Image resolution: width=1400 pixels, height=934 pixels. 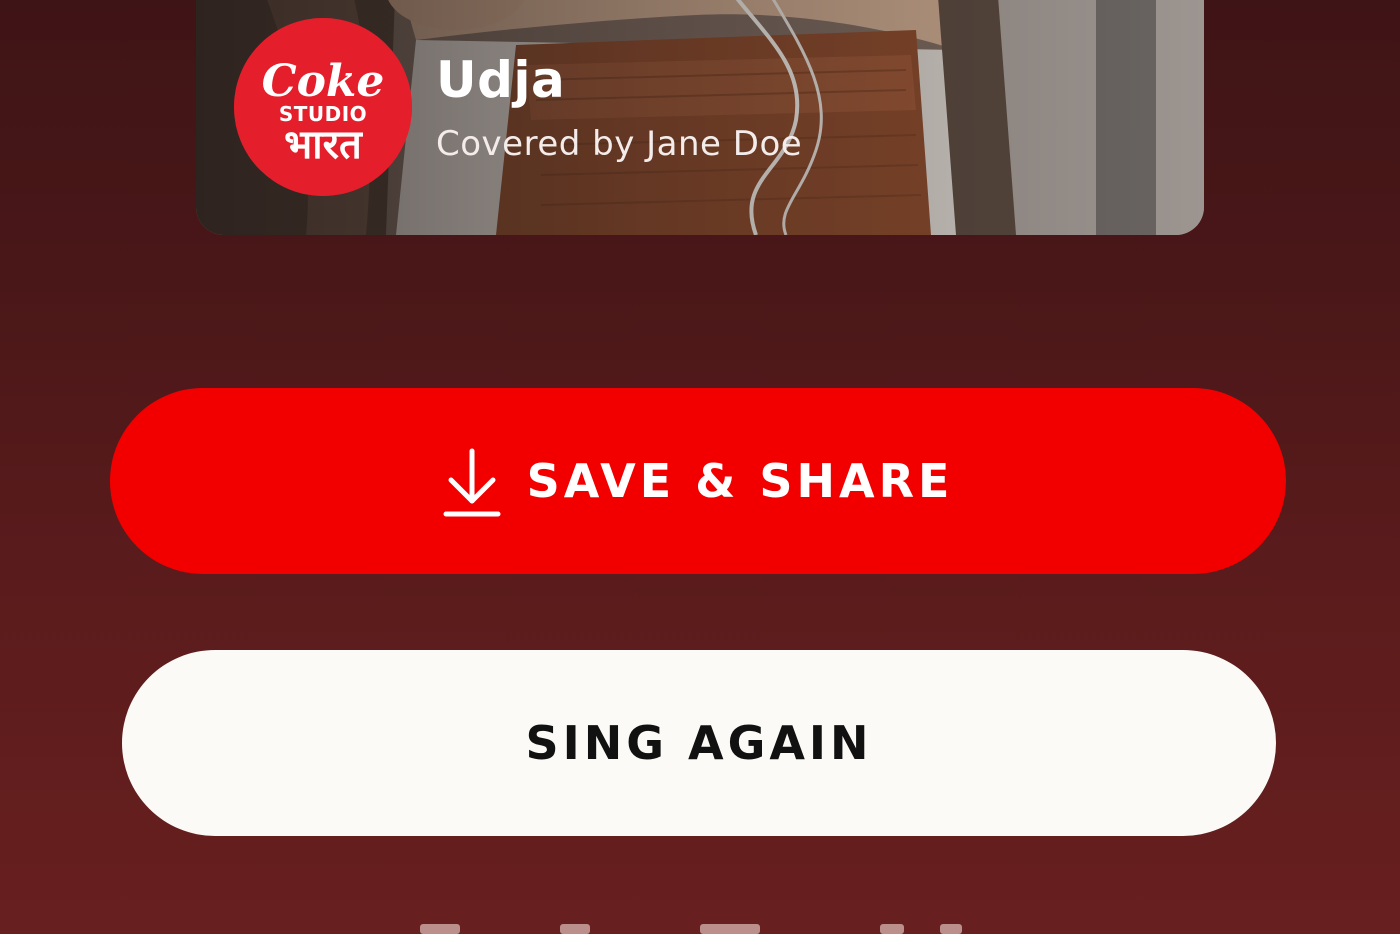 What do you see at coordinates (472, 483) in the screenshot?
I see `download-icon` at bounding box center [472, 483].